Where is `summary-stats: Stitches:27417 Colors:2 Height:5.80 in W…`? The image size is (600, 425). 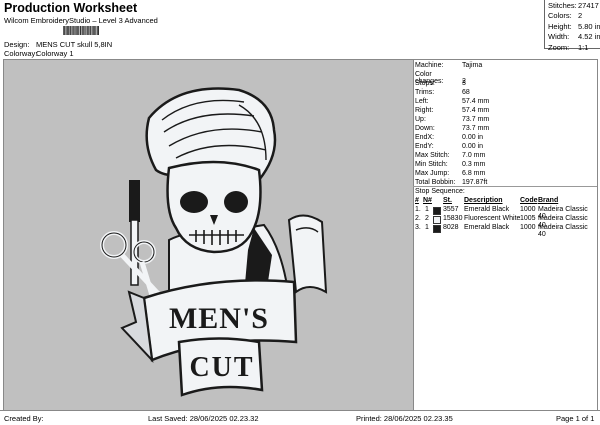 summary-stats: Stitches:27417 Colors:2 Height:5.80 in W… is located at coordinates (572, 24).